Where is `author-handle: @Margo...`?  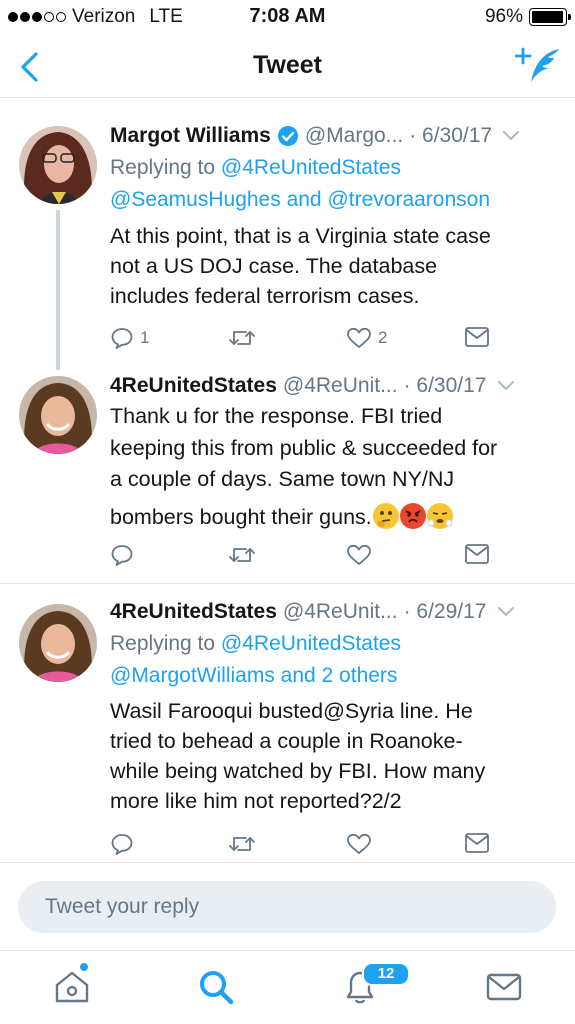 author-handle: @Margo... is located at coordinates (354, 136).